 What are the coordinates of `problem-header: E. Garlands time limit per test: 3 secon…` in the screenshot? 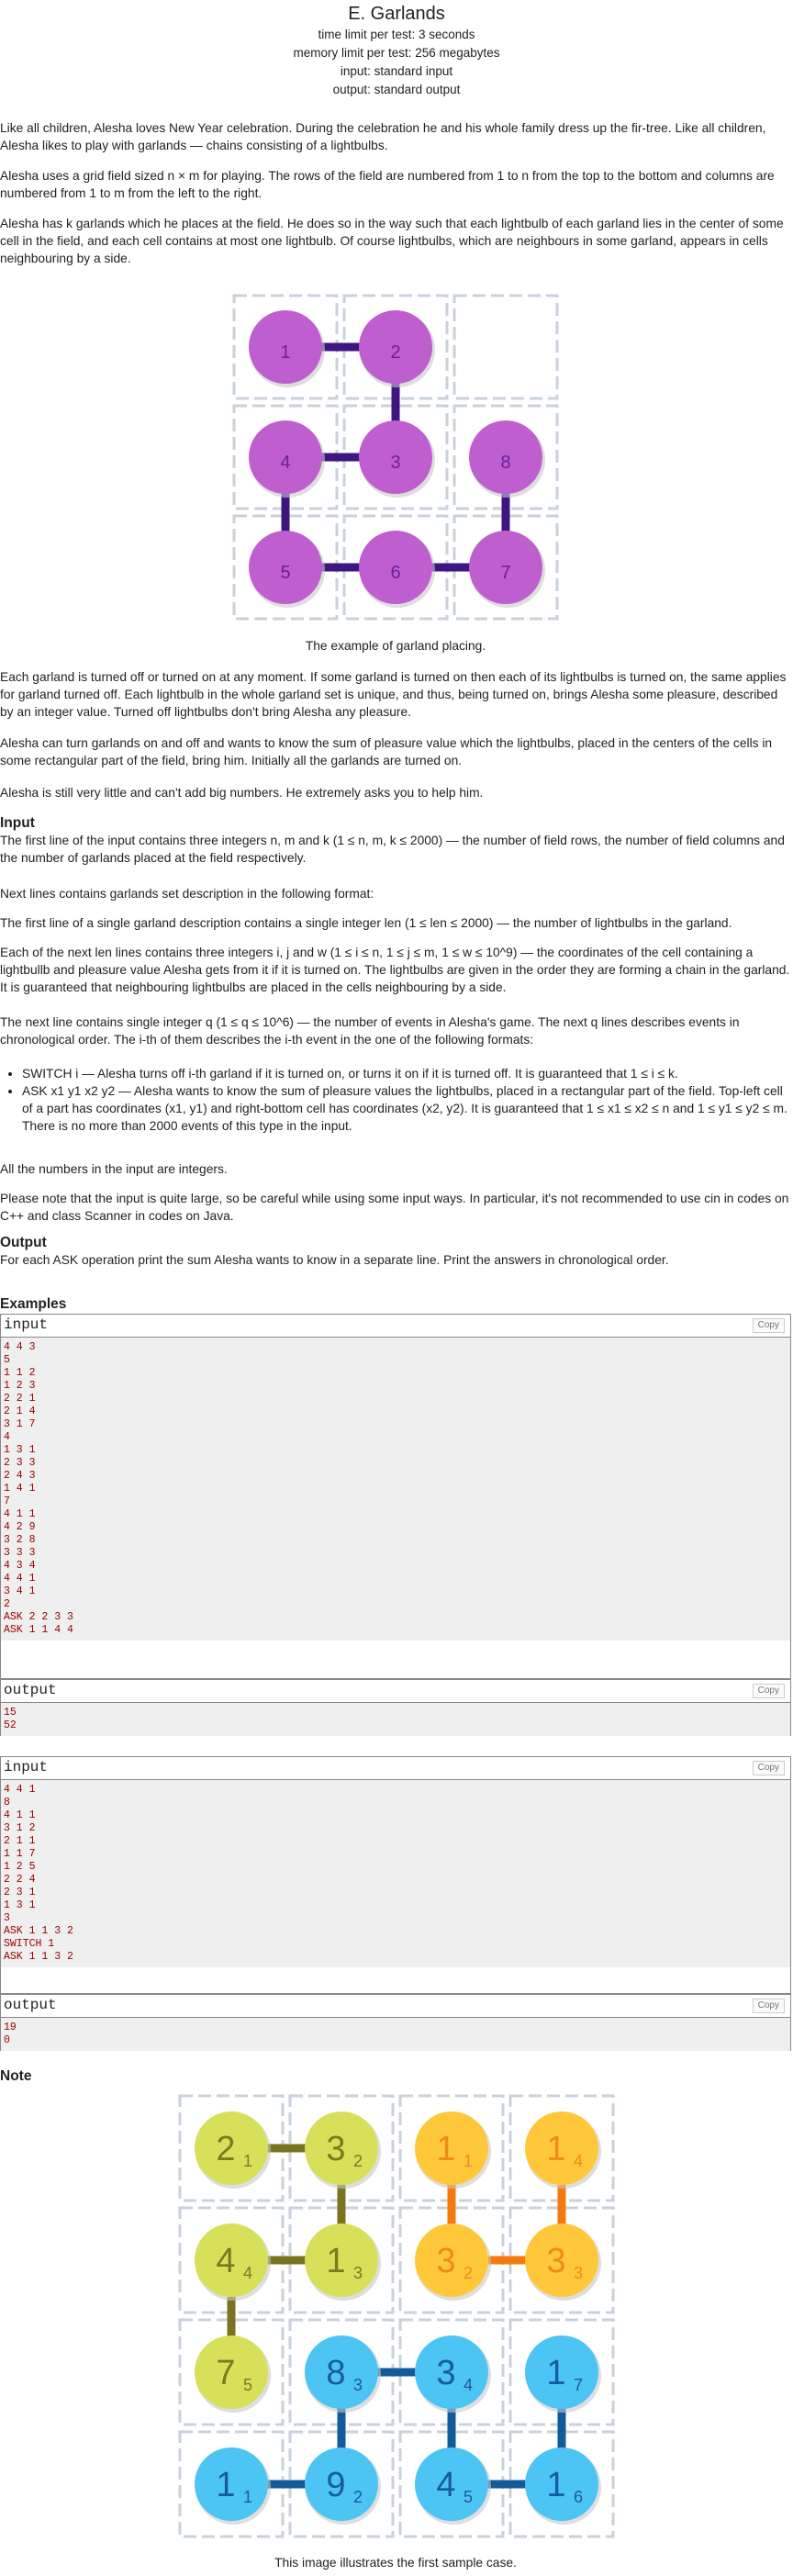 It's located at (397, 49).